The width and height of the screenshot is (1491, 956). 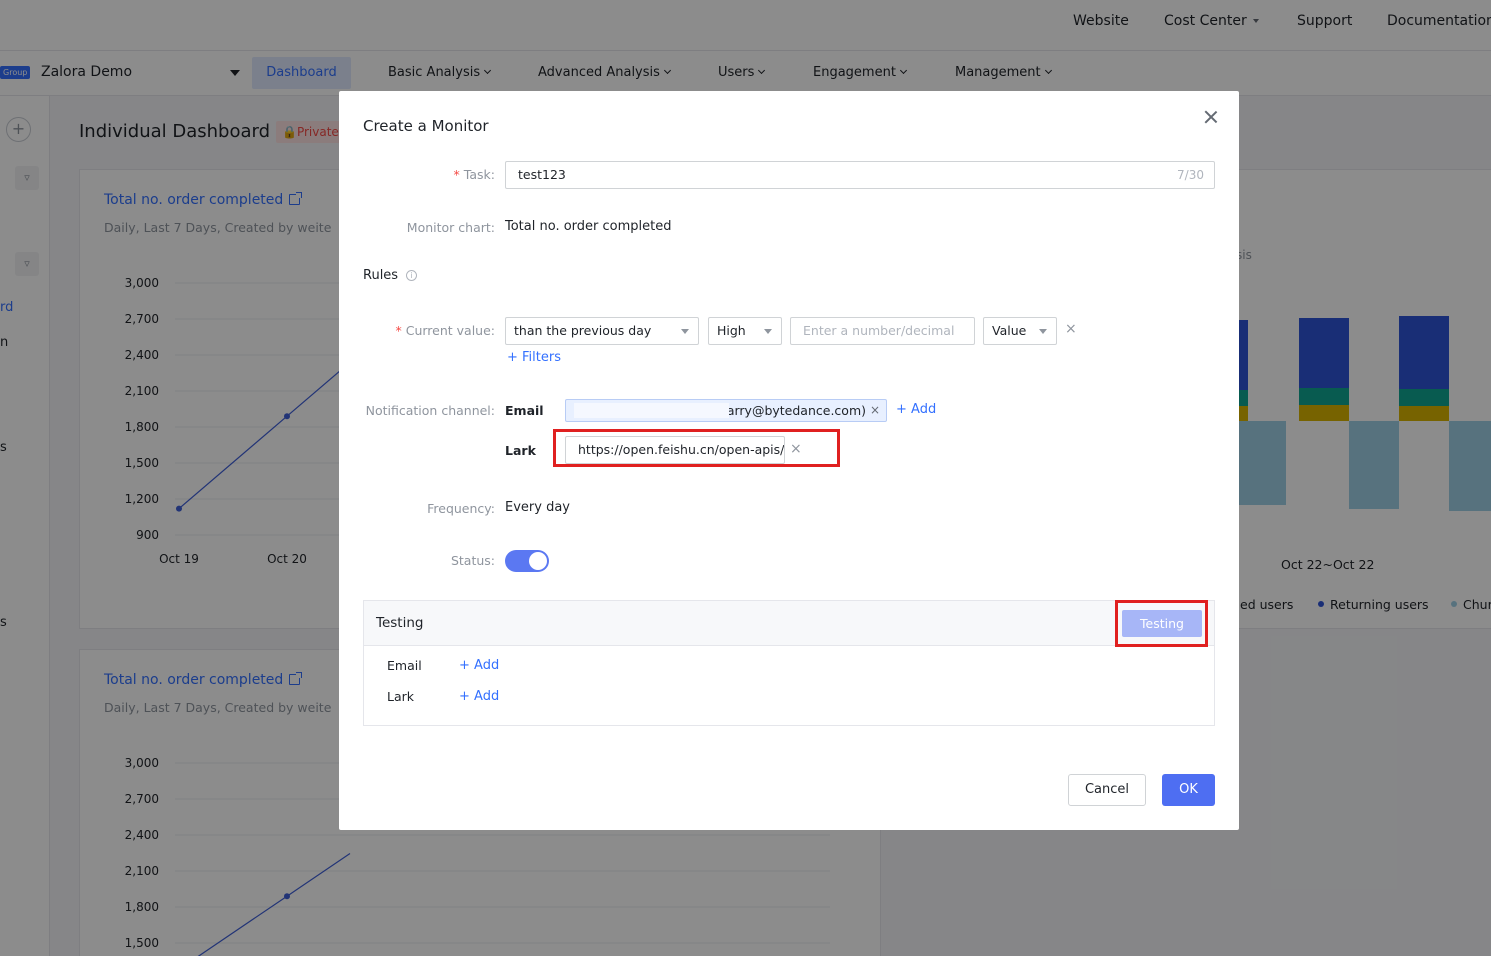 I want to click on testing-email-label: Email, so click(x=404, y=665).